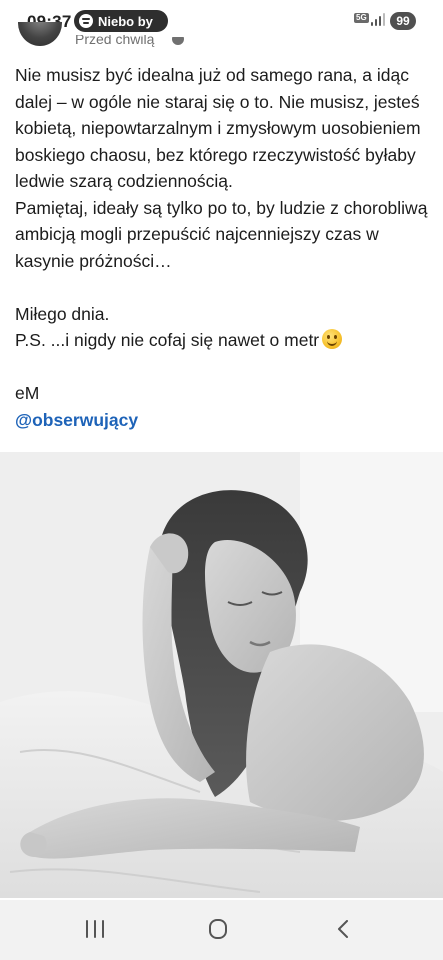 This screenshot has height=960, width=443. Describe the element at coordinates (218, 929) in the screenshot. I see `home-icon` at that location.